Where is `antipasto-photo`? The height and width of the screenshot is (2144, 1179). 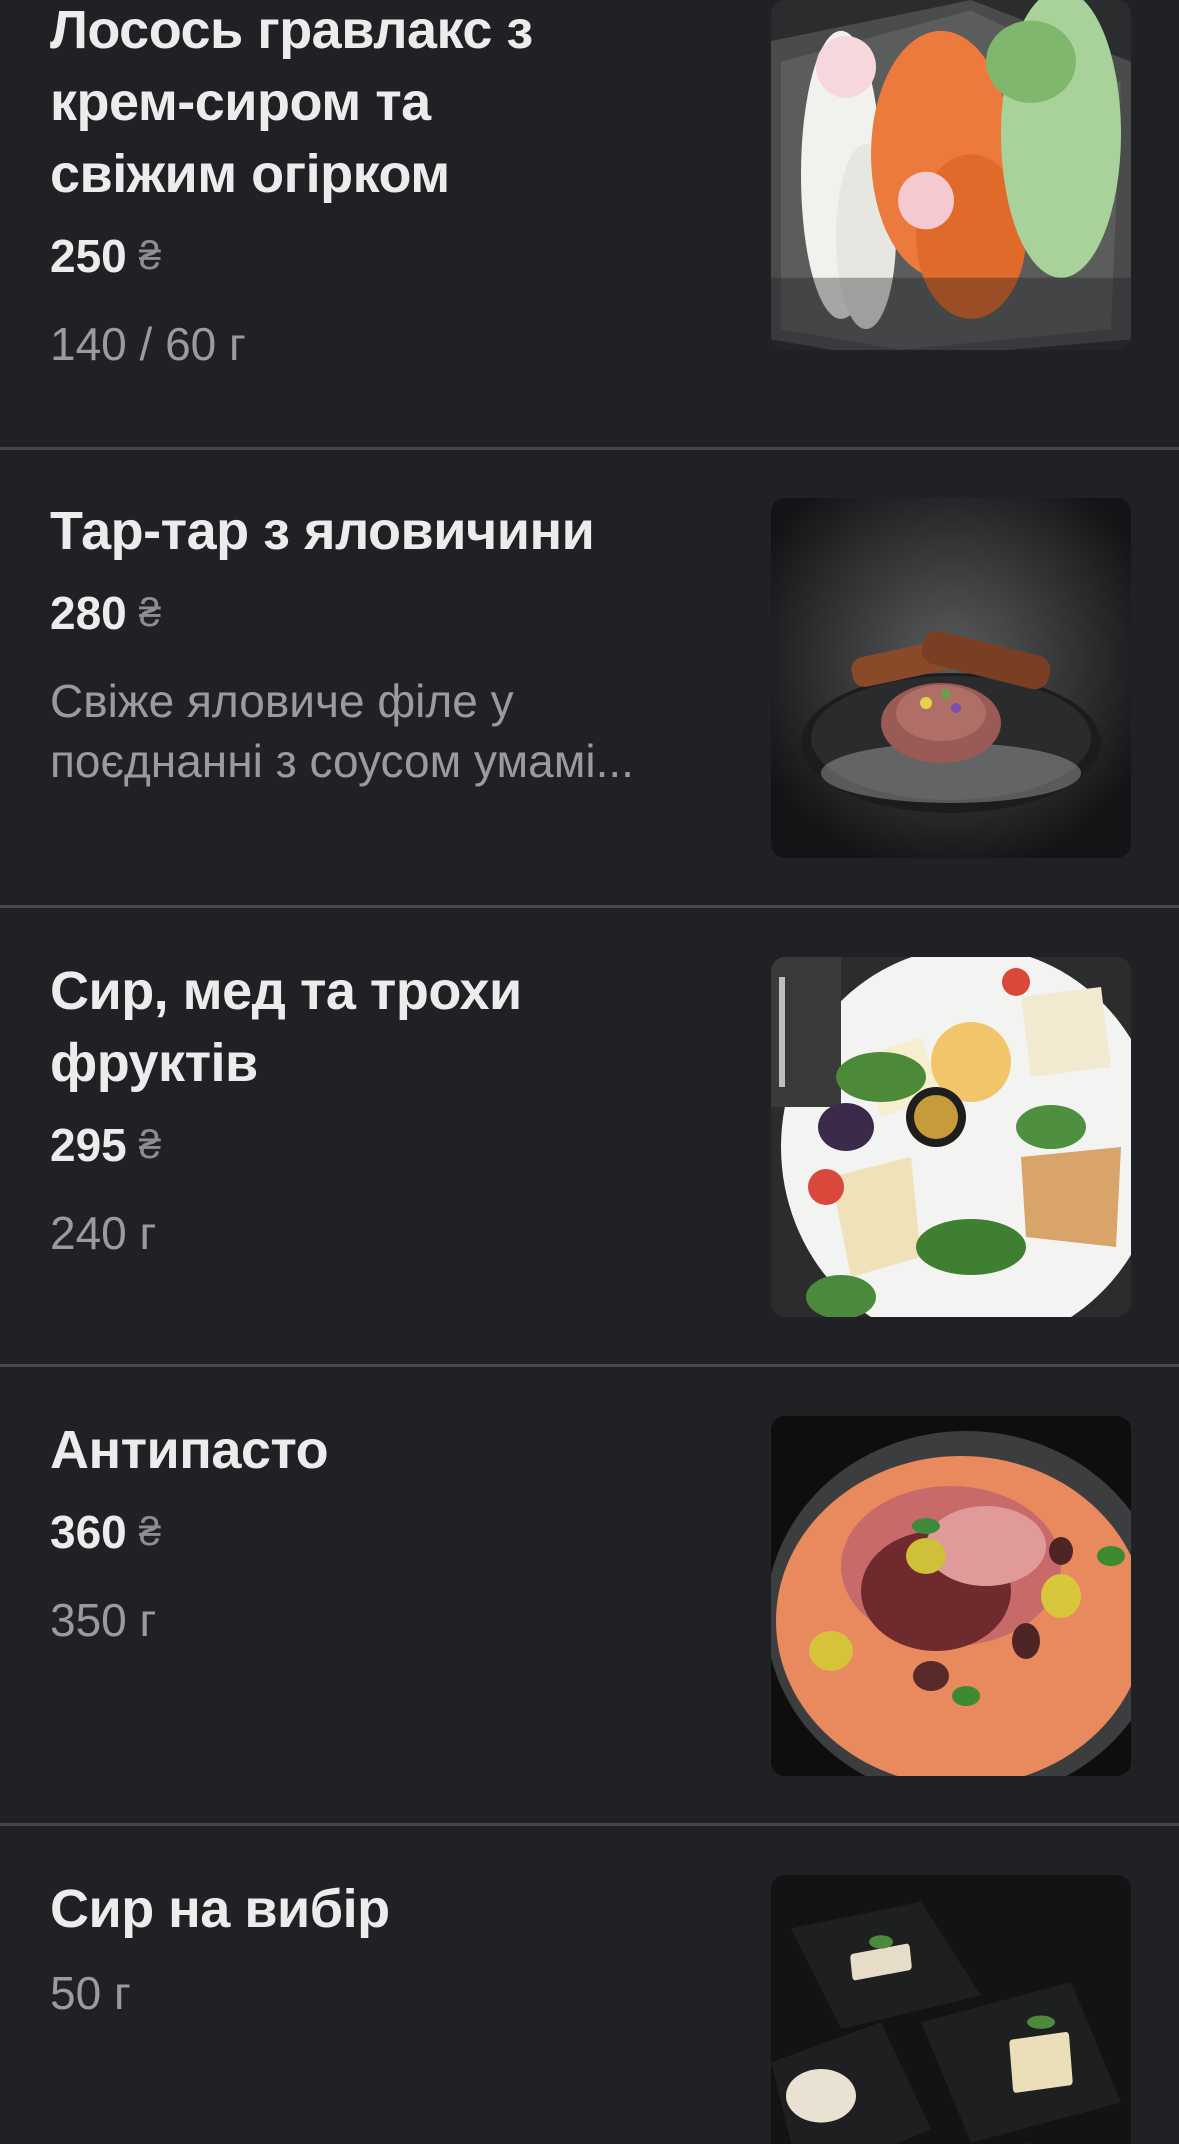 antipasto-photo is located at coordinates (951, 1596).